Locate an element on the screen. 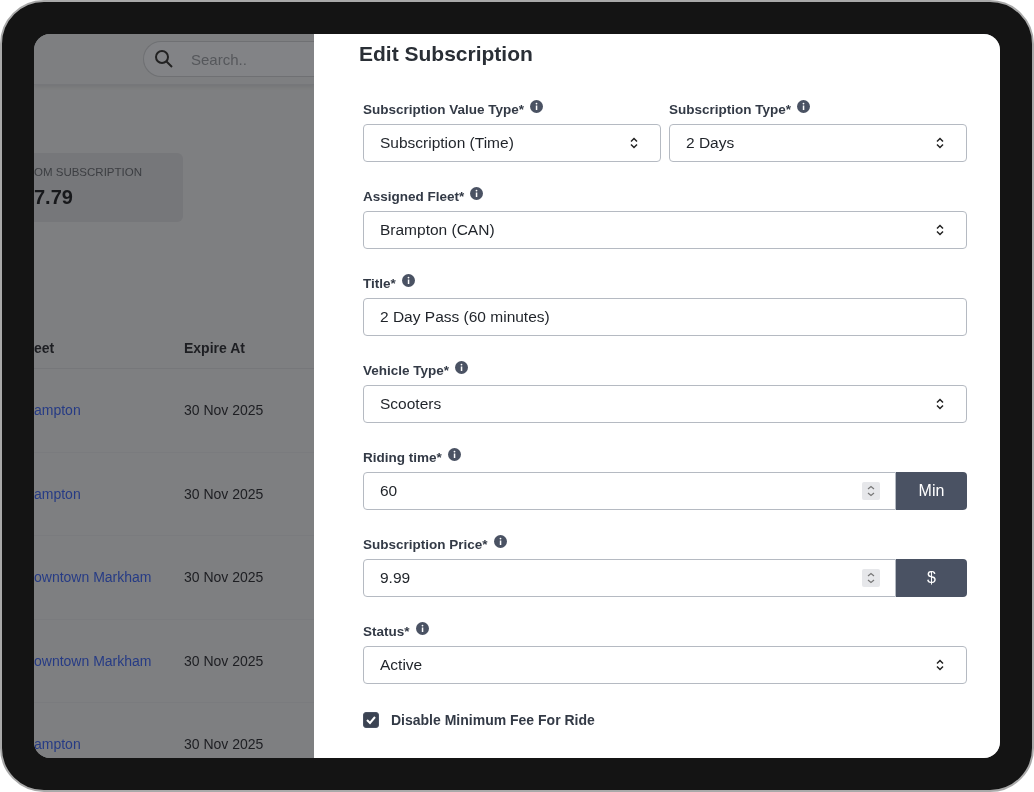 Image resolution: width=1034 pixels, height=792 pixels. field-label: Riding time* is located at coordinates (402, 457).